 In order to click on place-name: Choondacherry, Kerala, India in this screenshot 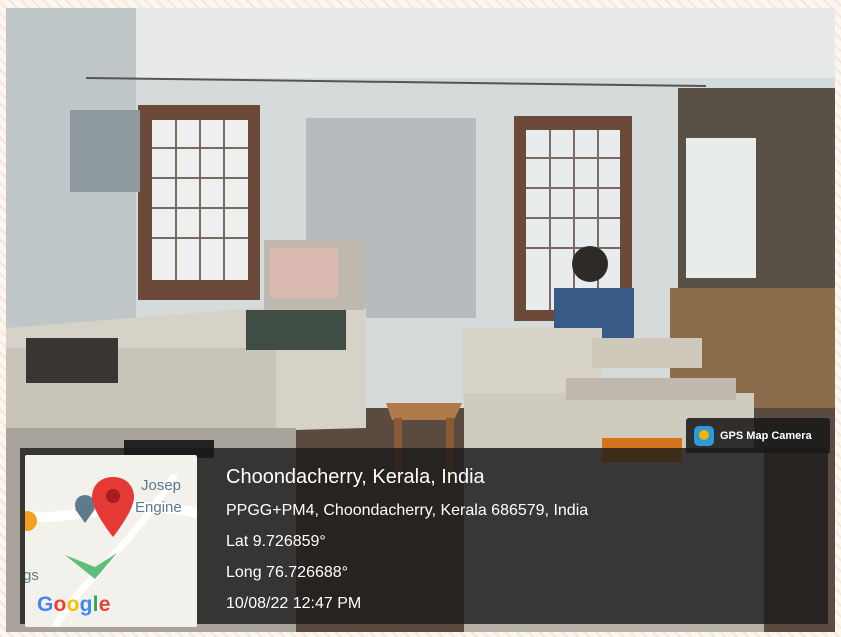, I will do `click(355, 477)`.